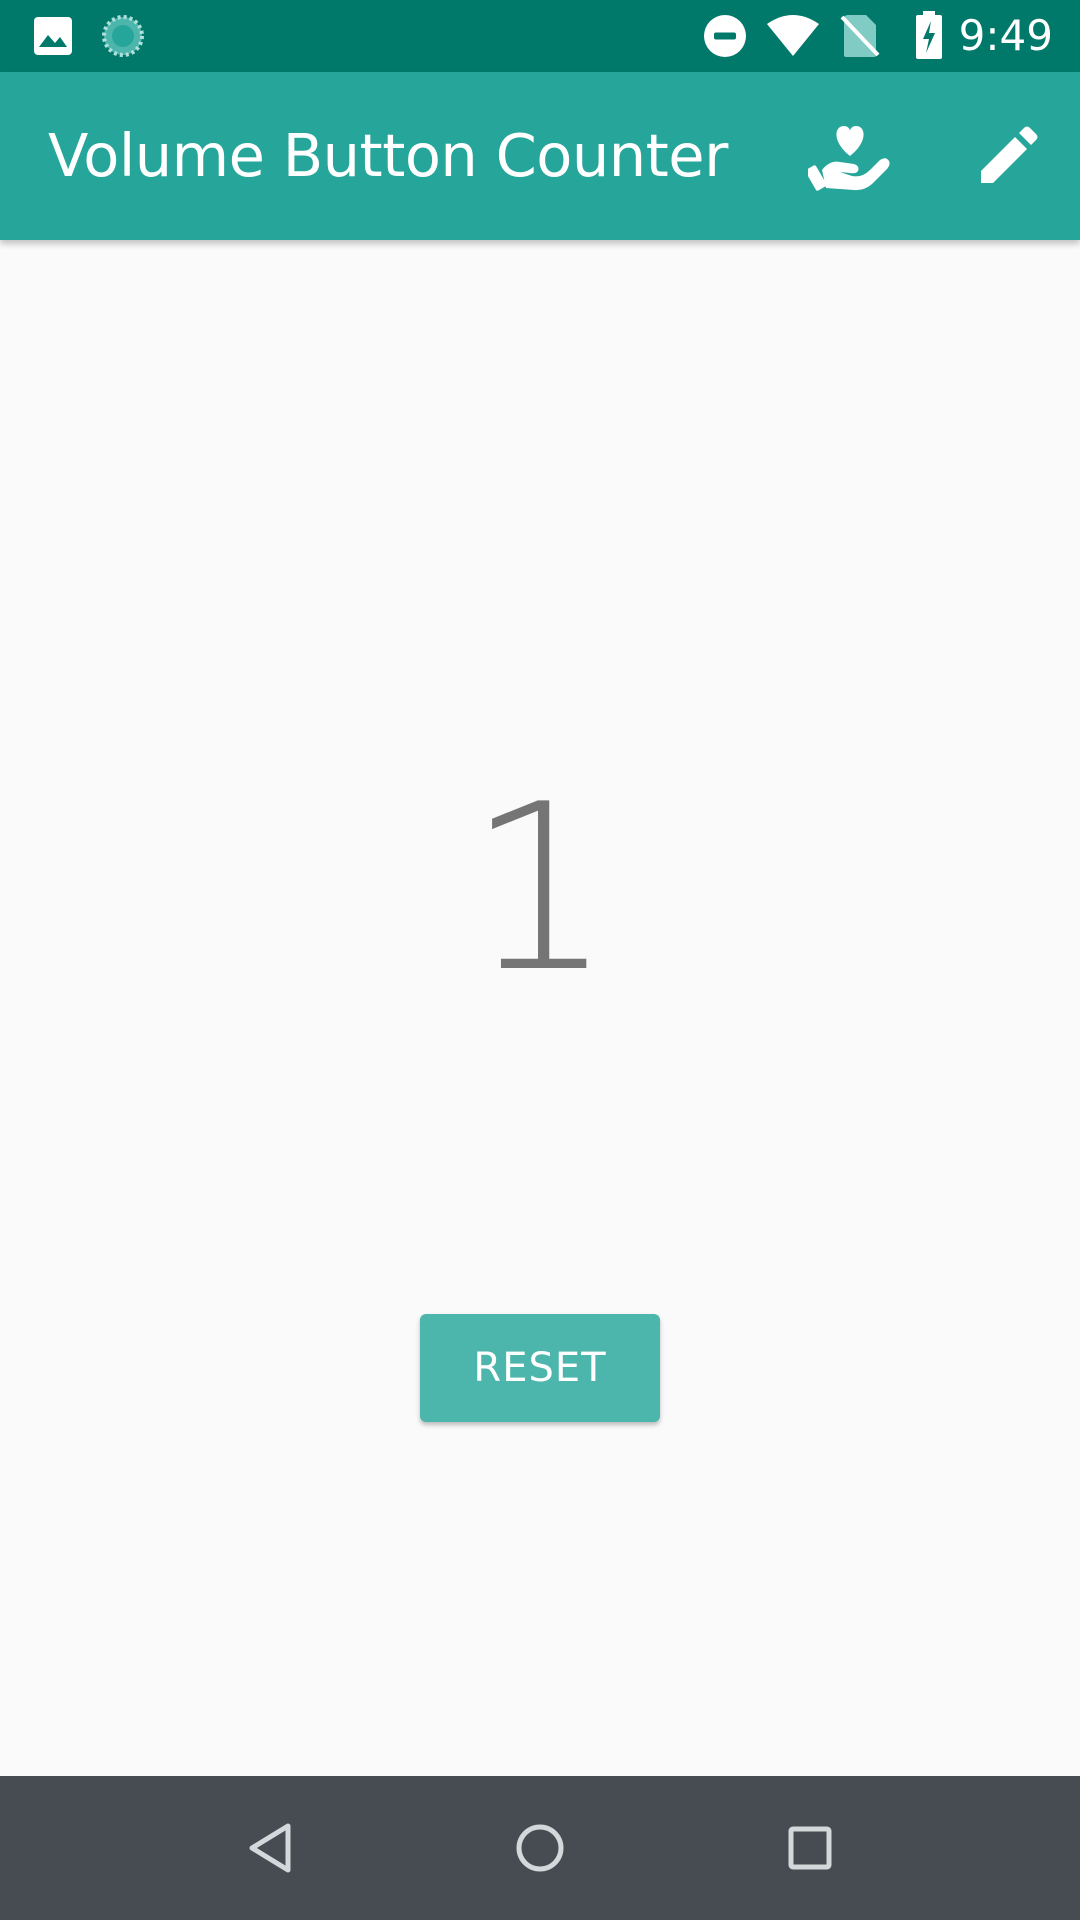 The height and width of the screenshot is (1920, 1080). What do you see at coordinates (793, 36) in the screenshot?
I see `wifi-icon` at bounding box center [793, 36].